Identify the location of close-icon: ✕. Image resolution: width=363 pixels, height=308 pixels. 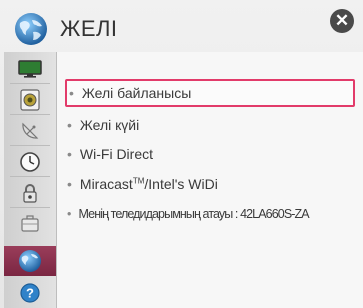
(342, 20).